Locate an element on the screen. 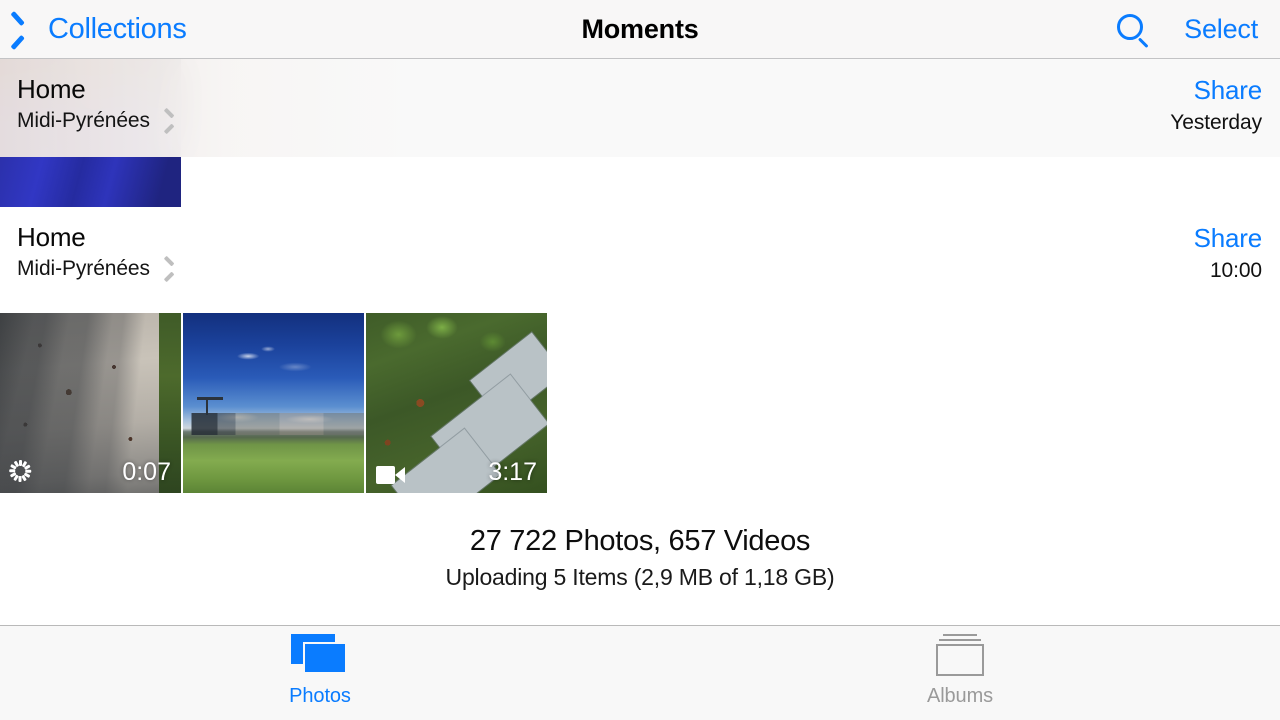 The image size is (1280, 720). search-icon-lens is located at coordinates (1130, 26).